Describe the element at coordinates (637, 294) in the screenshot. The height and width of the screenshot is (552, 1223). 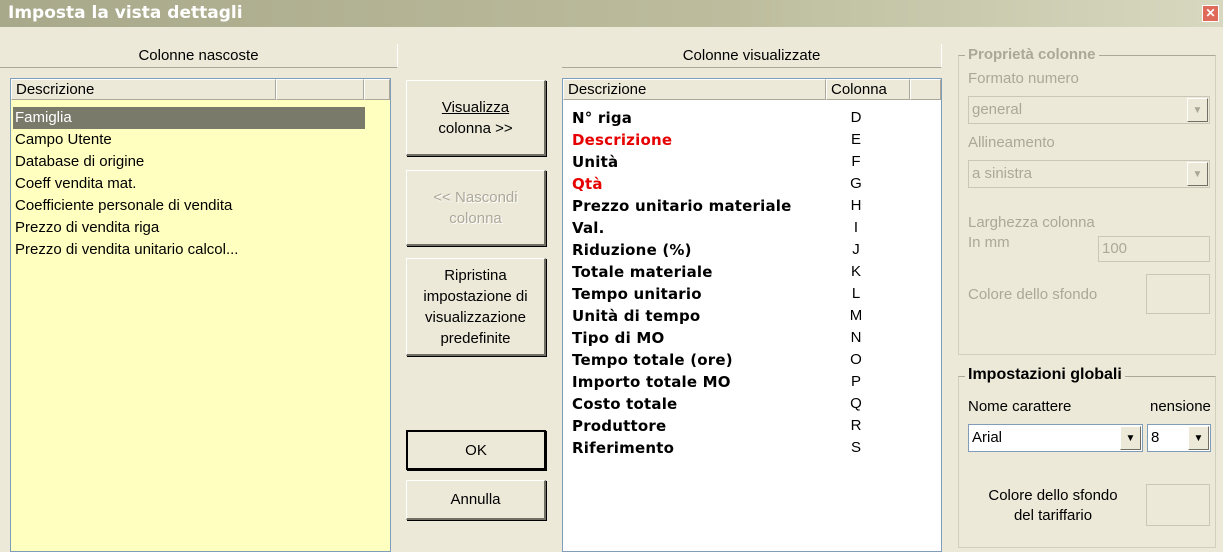
I see `visible-column-name: Tempo unitario` at that location.